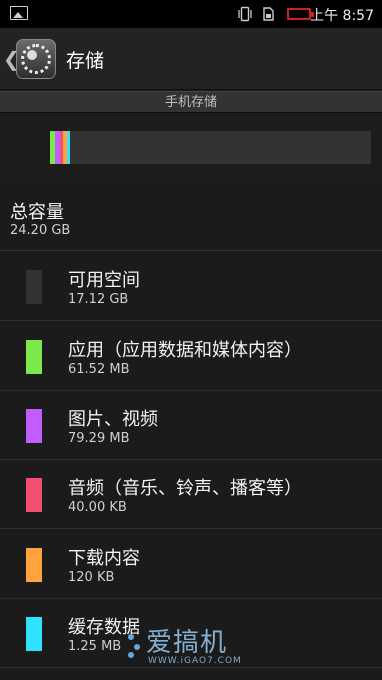  What do you see at coordinates (113, 419) in the screenshot?
I see `category-label: 图片、视频` at bounding box center [113, 419].